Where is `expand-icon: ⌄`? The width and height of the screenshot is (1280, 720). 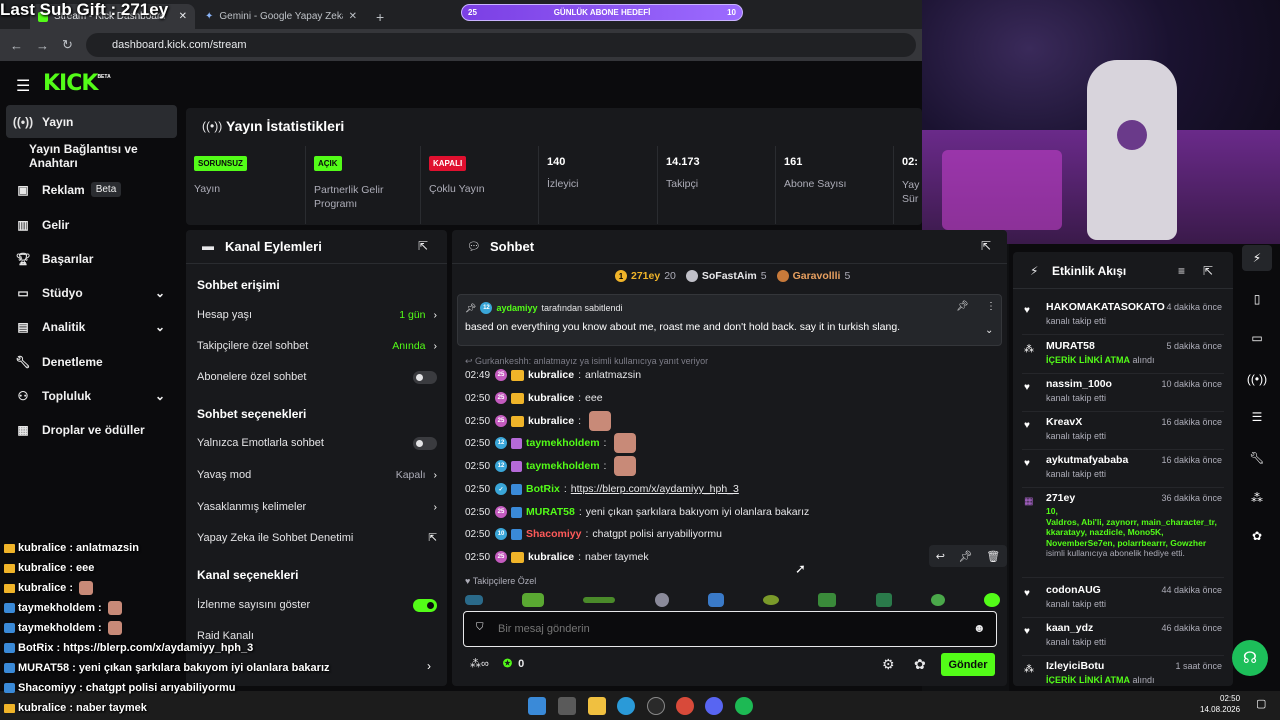 expand-icon: ⌄ is located at coordinates (989, 330).